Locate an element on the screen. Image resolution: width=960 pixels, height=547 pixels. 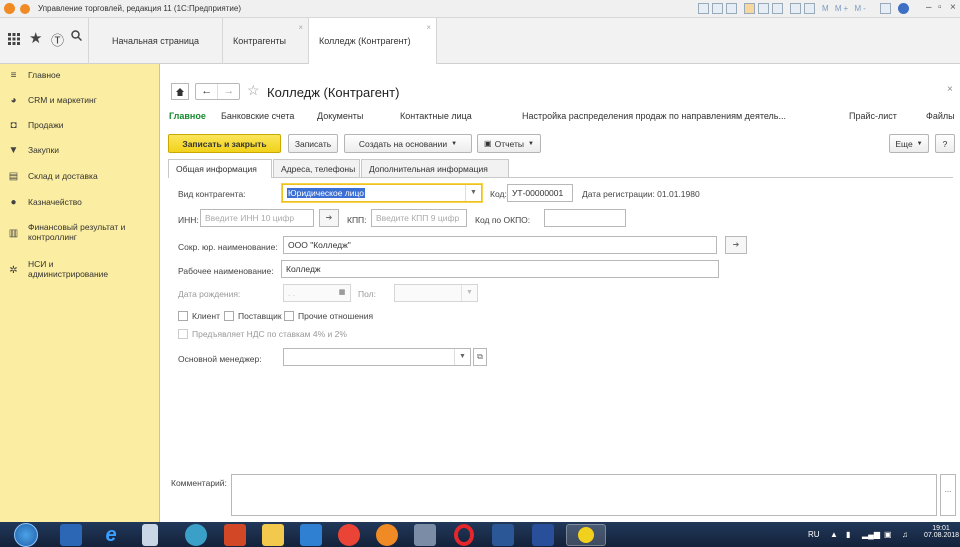
nav-link-price-list: Прайс-лист is located at coordinates (873, 116).